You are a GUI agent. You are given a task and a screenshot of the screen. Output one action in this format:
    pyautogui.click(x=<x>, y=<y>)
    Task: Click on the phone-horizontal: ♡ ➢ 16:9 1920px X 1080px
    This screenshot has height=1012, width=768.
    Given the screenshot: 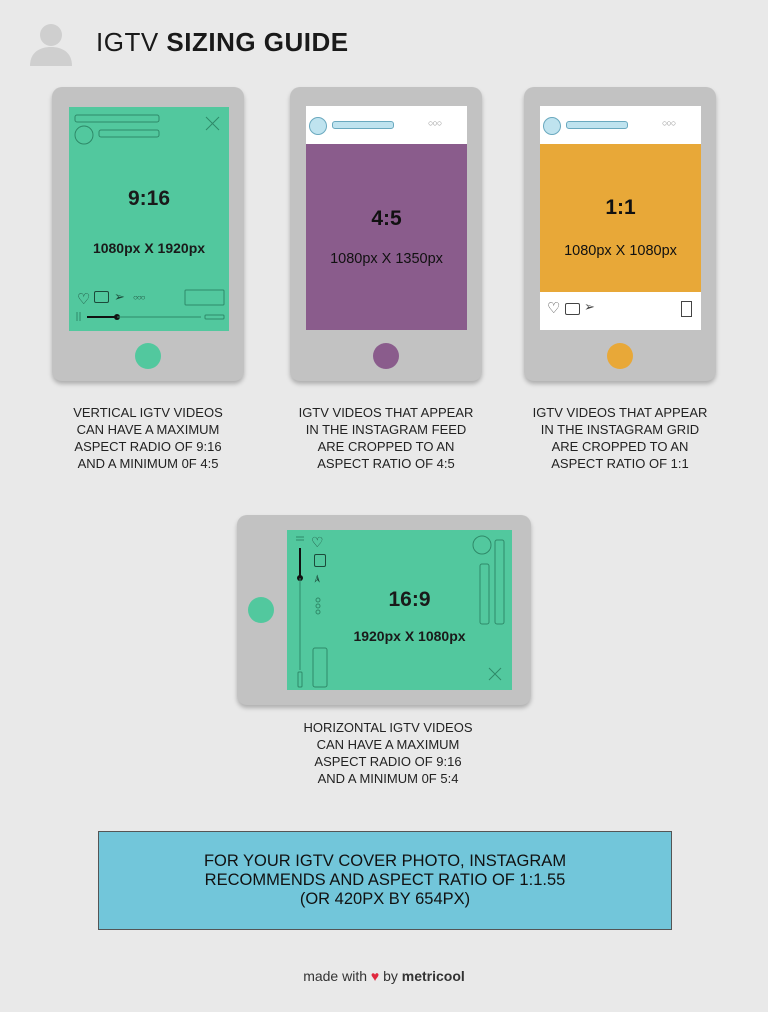 What is the action you would take?
    pyautogui.click(x=384, y=610)
    